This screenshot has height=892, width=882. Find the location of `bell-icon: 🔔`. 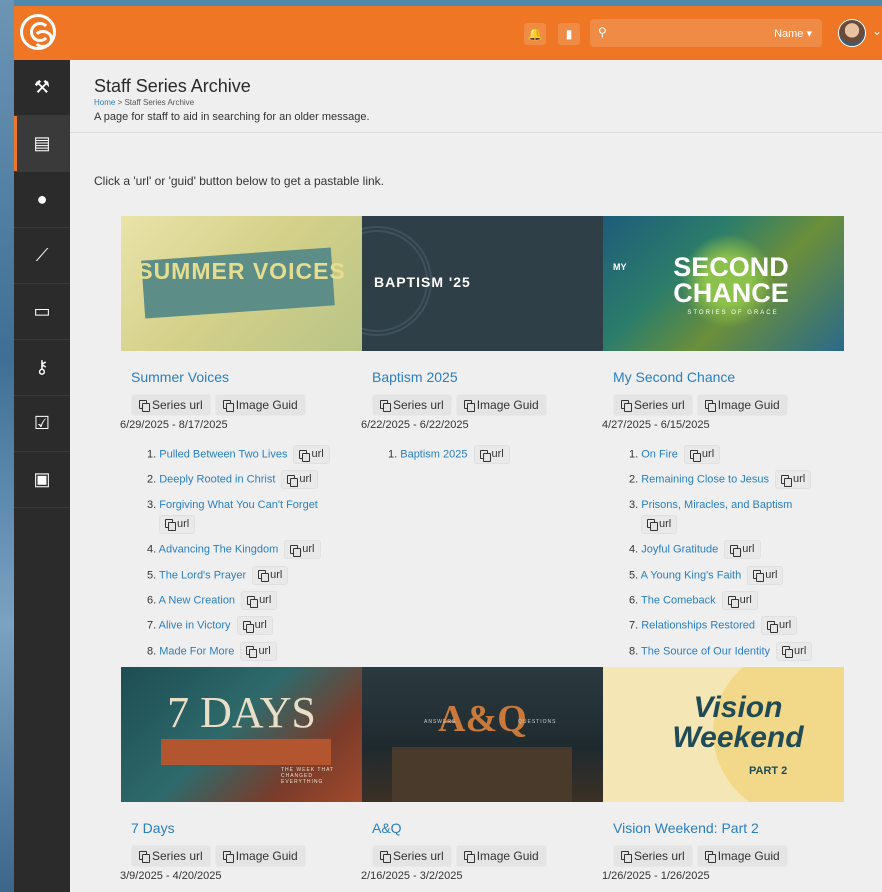

bell-icon: 🔔 is located at coordinates (535, 34).